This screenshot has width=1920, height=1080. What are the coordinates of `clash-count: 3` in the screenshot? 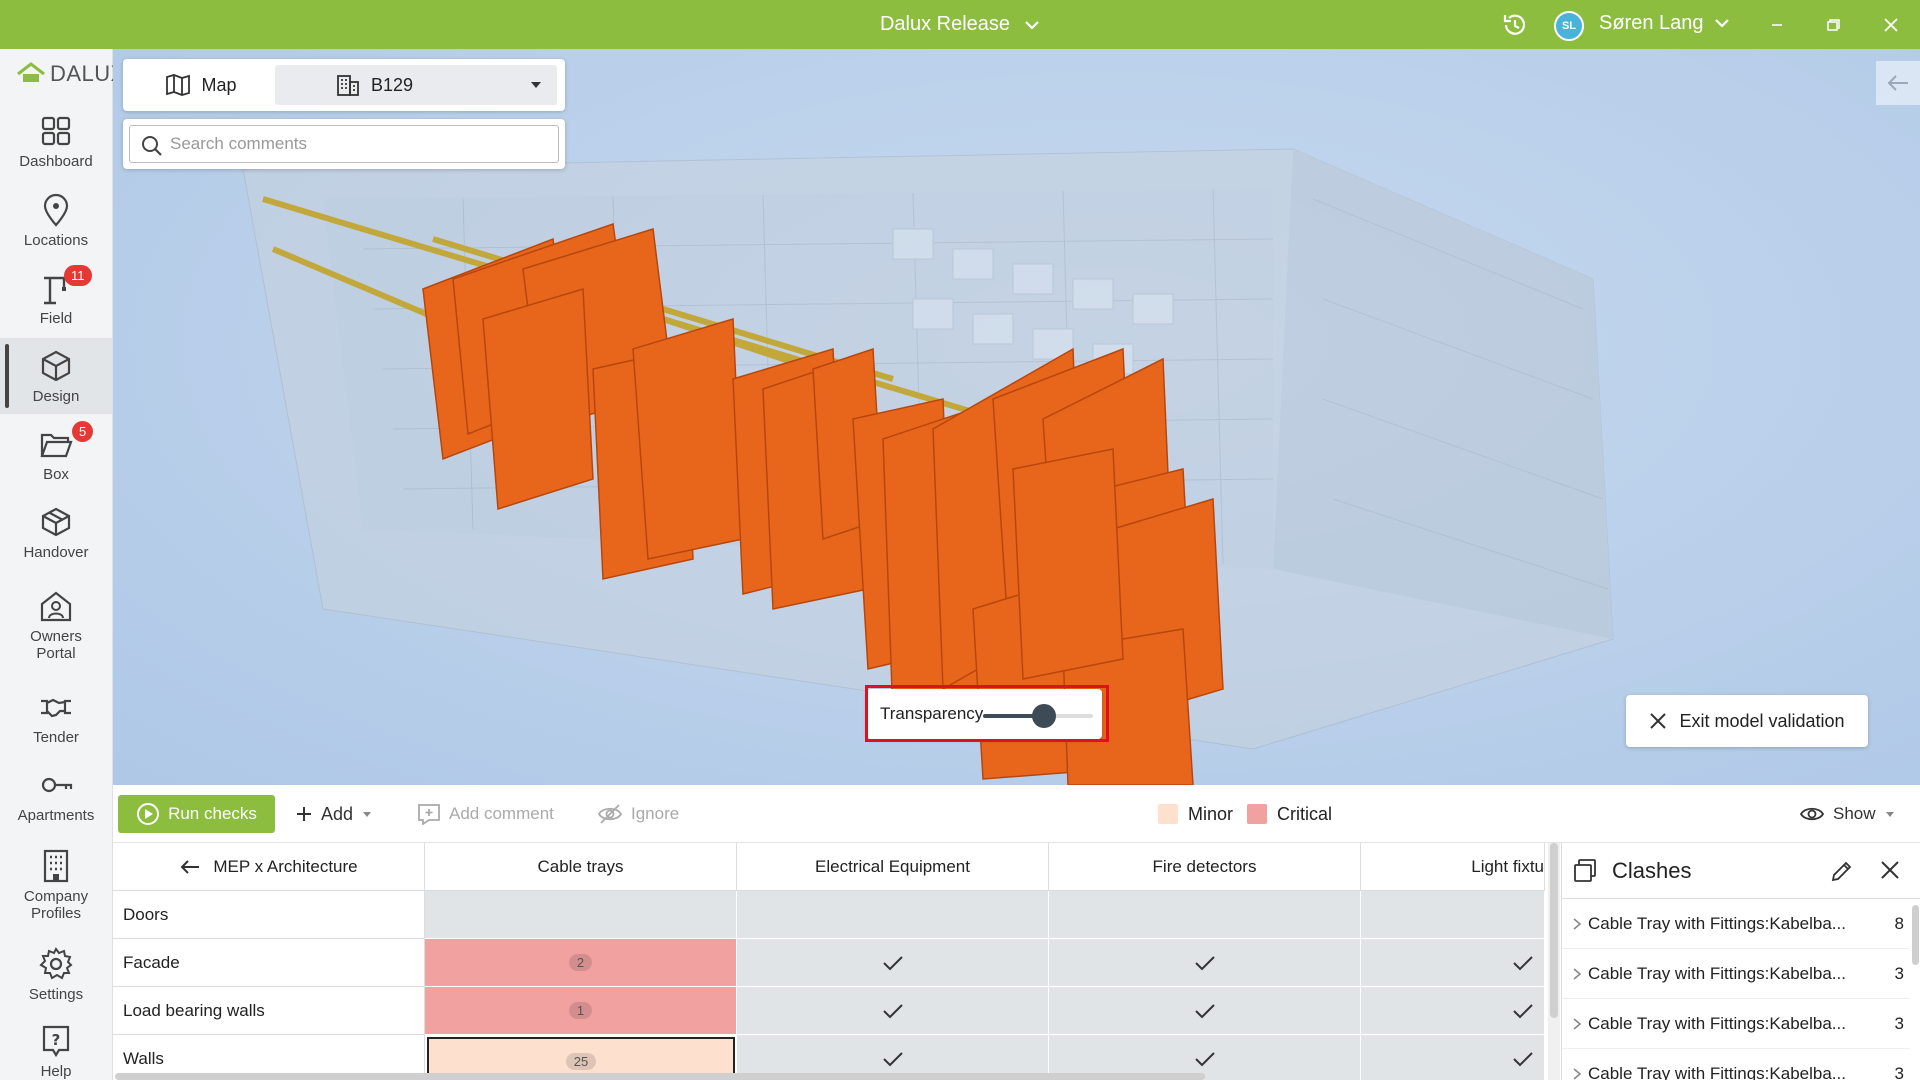 It's located at (1899, 1071).